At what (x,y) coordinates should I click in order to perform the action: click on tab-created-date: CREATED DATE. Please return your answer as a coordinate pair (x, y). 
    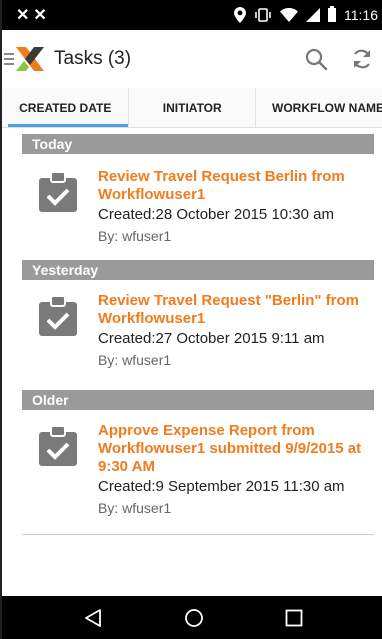
    Looking at the image, I should click on (65, 107).